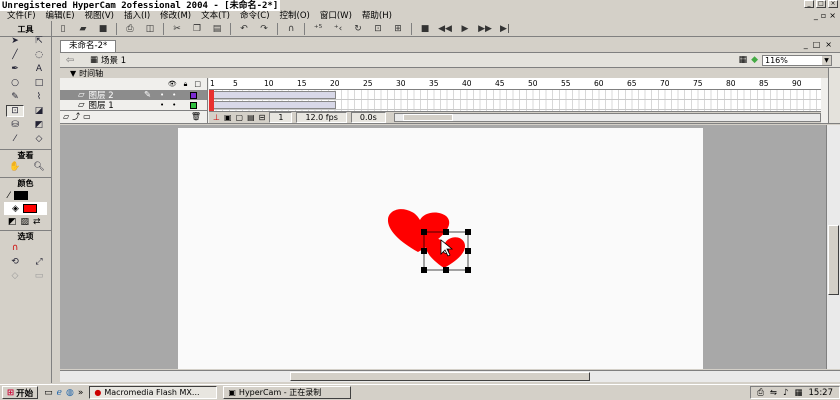 The width and height of the screenshot is (840, 400). Describe the element at coordinates (39, 276) in the screenshot. I see `envelope-icon: ▭` at that location.